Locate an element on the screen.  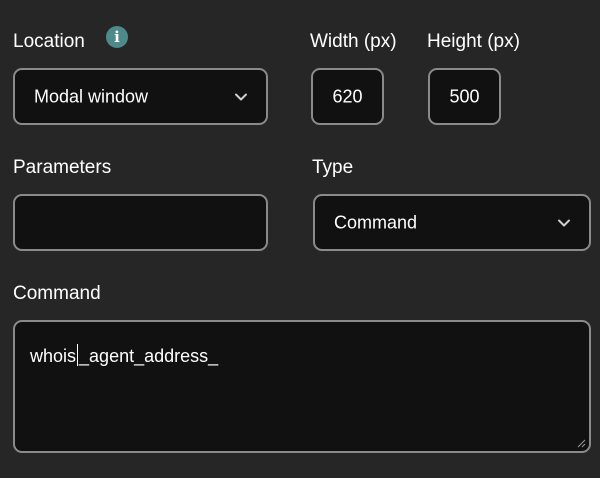
width-input: 620 is located at coordinates (347, 96).